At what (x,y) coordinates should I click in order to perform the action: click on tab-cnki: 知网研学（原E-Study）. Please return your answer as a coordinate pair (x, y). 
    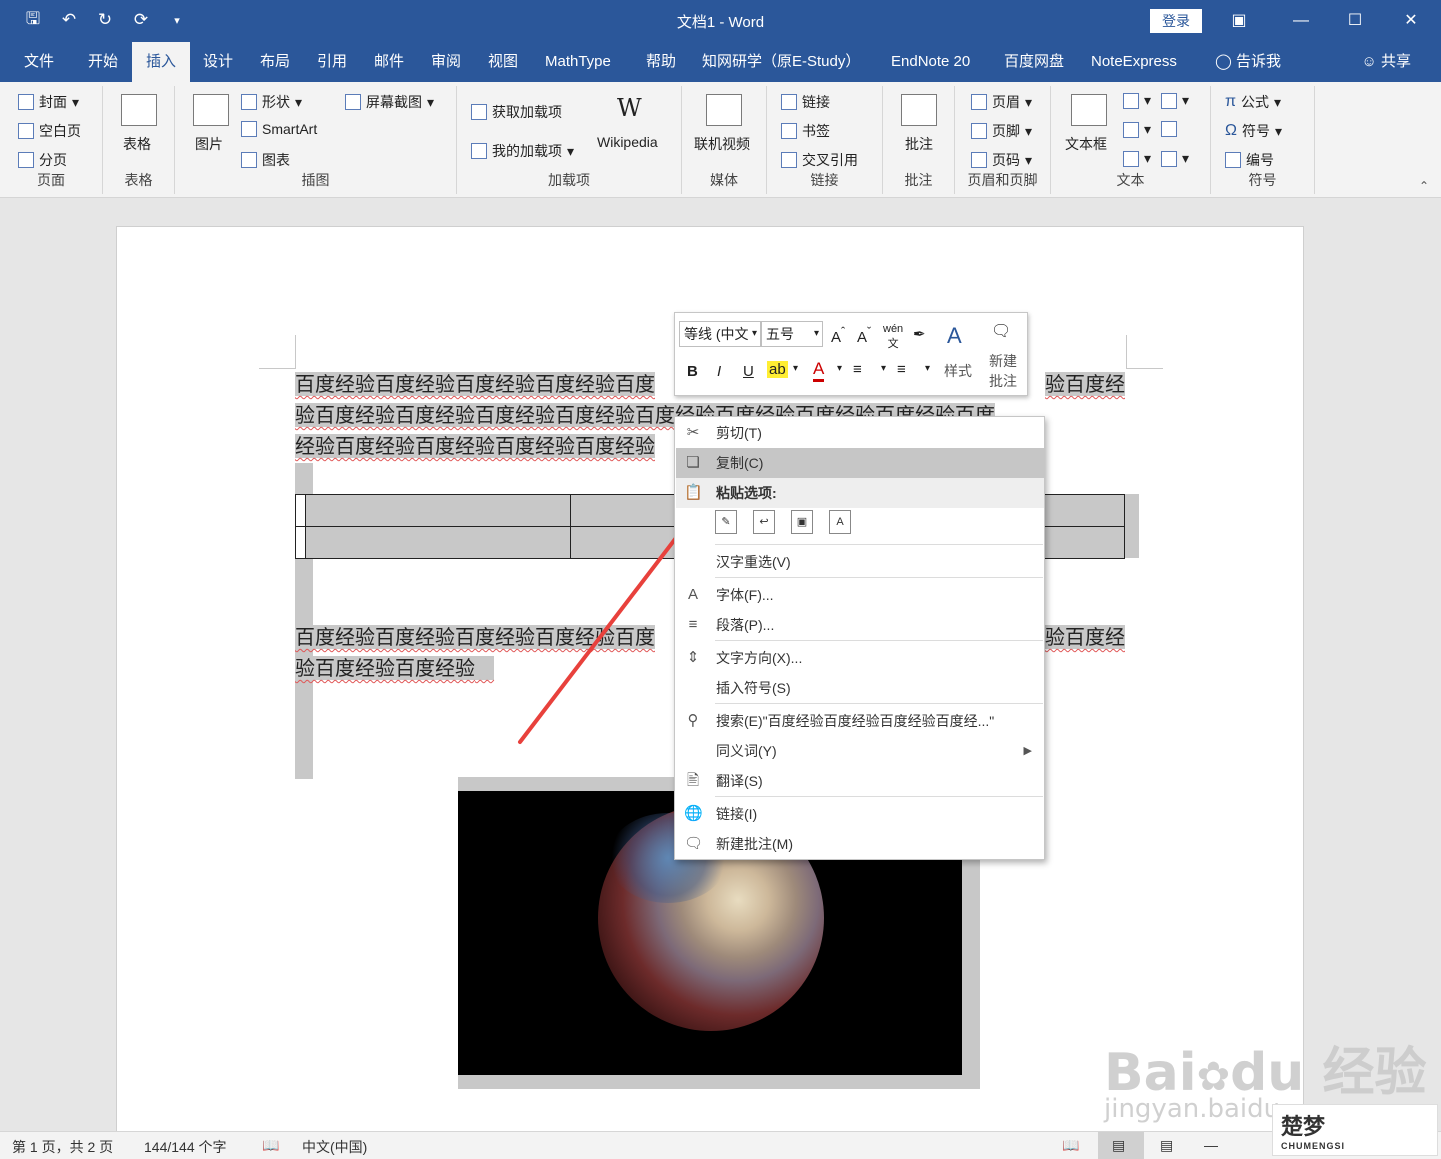
    Looking at the image, I should click on (781, 62).